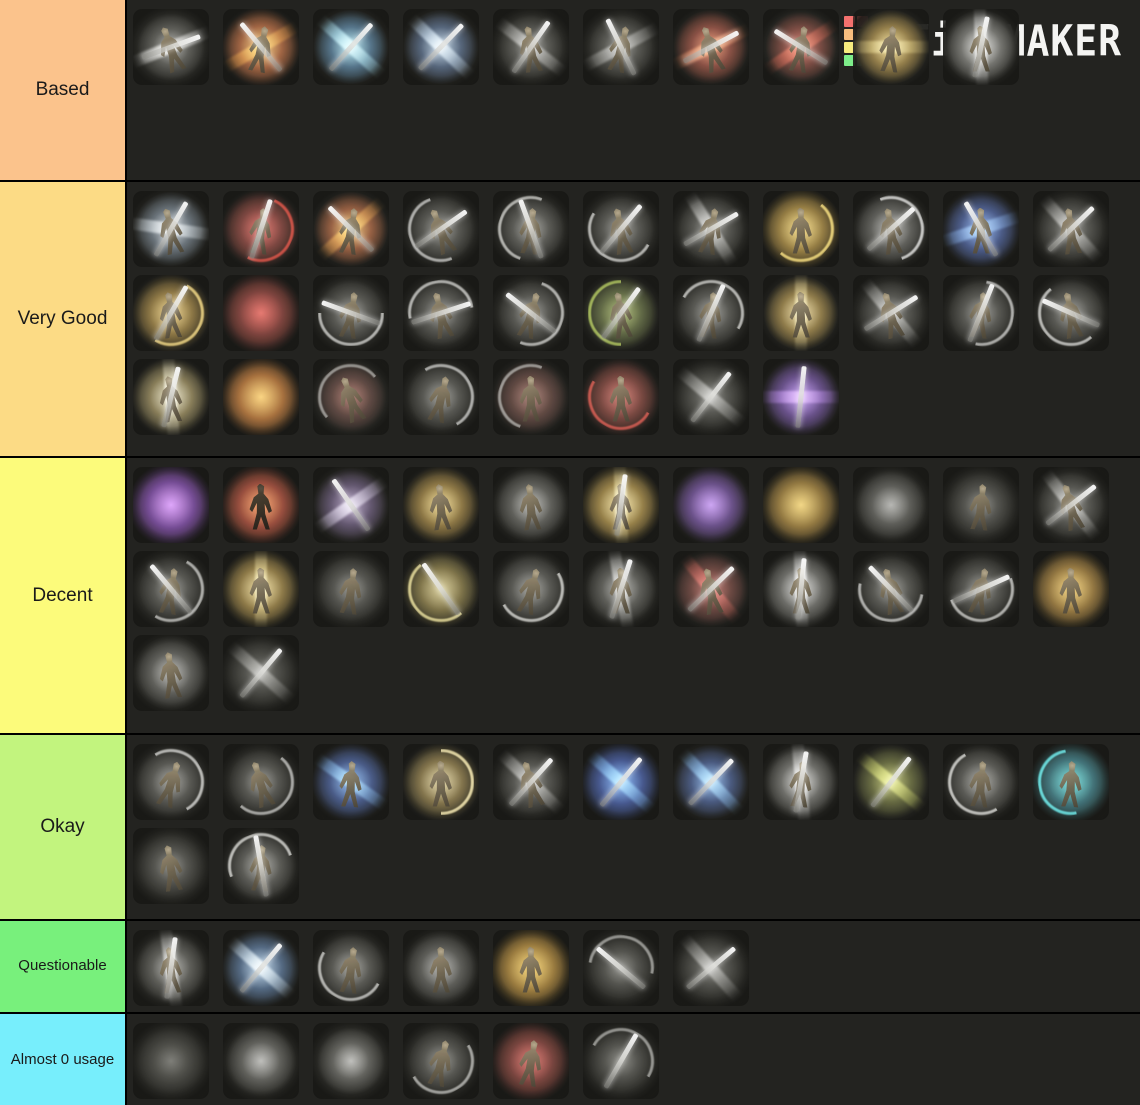 The width and height of the screenshot is (1140, 1105). I want to click on tier-item-crescent-sweep, so click(1071, 313).